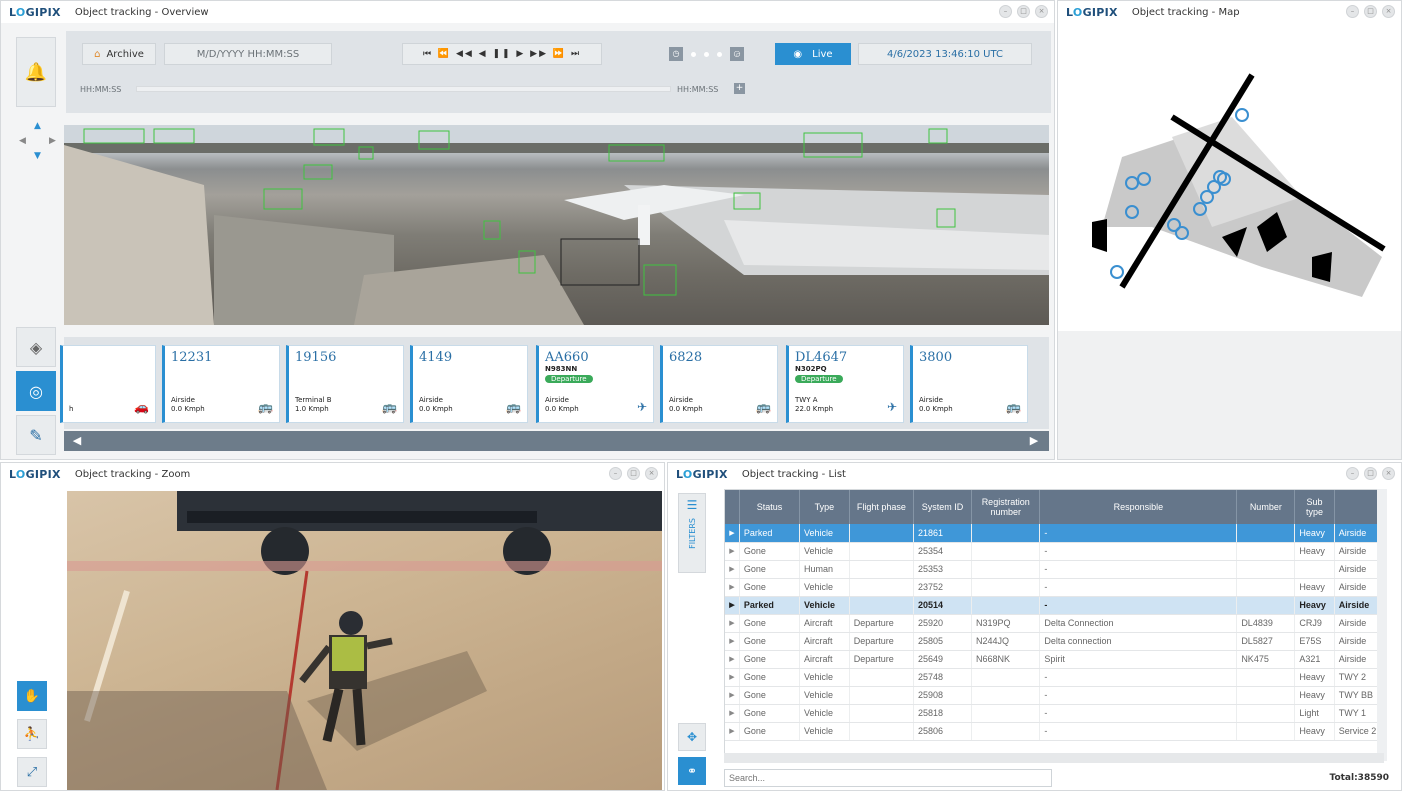 The image size is (1402, 791). What do you see at coordinates (502, 54) in the screenshot?
I see `playback-controls: ⏮ ⏪ ◀◀ ◀ ❚❚ ▶ ▶▶ ⏩ ⏭` at bounding box center [502, 54].